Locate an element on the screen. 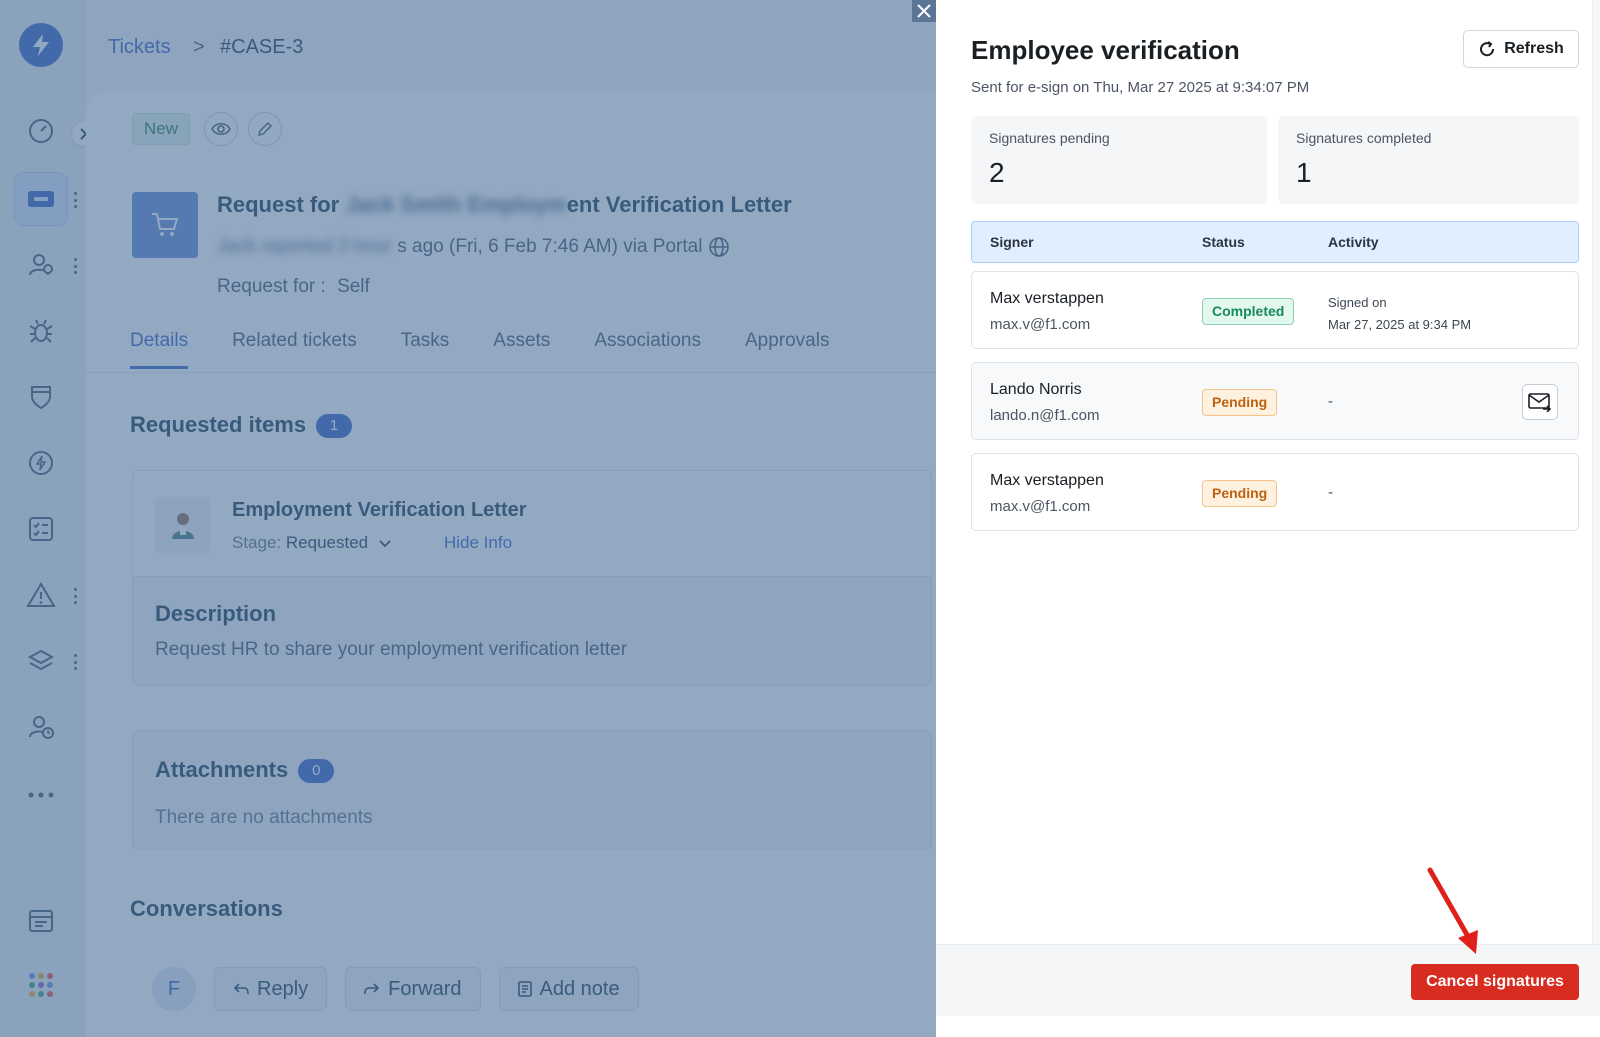 The image size is (1600, 1037). cart-icon is located at coordinates (165, 224).